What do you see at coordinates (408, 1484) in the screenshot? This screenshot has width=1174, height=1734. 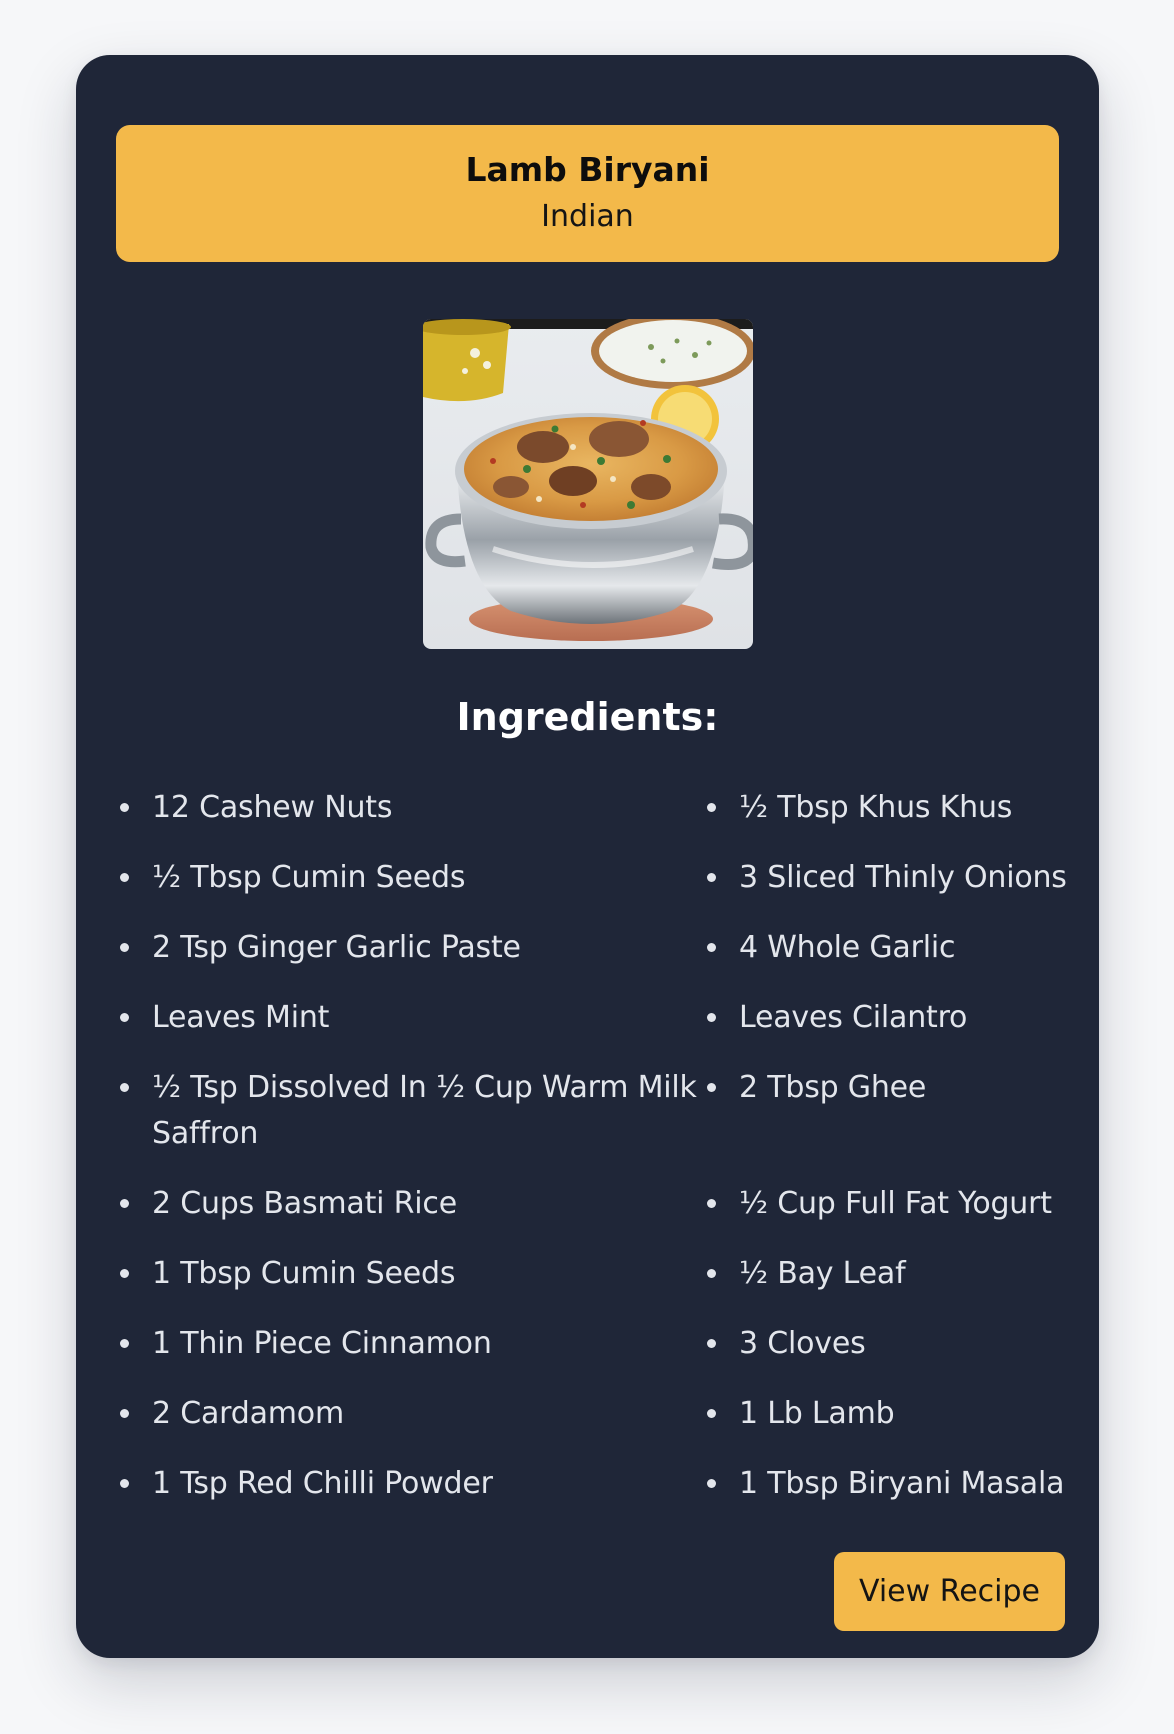 I see `ingredient-item: 1 Tsp Red Chilli Powder` at bounding box center [408, 1484].